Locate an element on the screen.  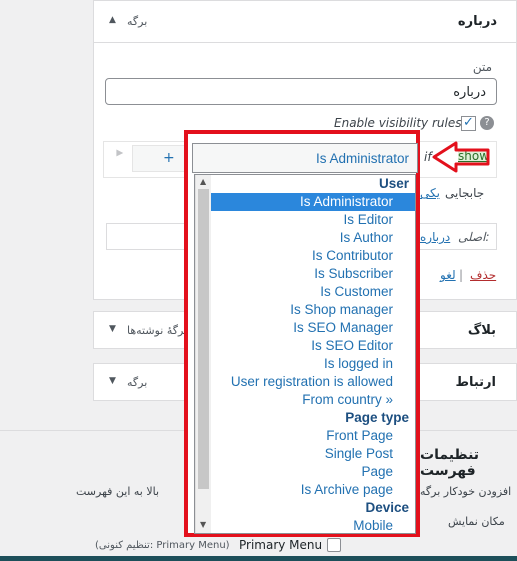
cancel-link: لغو is located at coordinates (448, 275).